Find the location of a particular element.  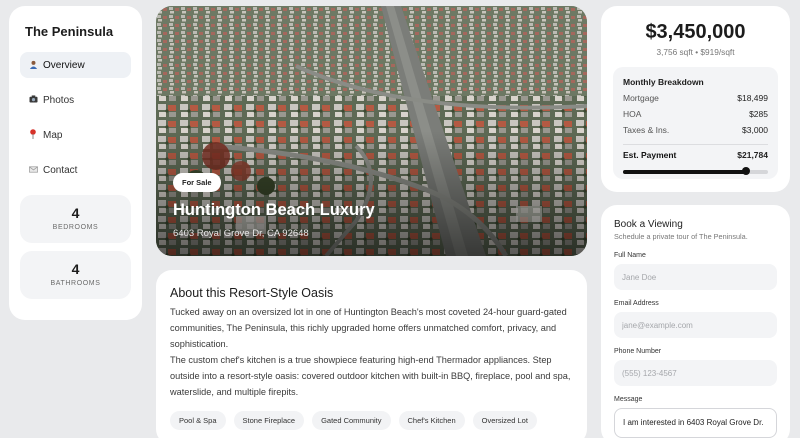

total-value: $21,784 is located at coordinates (752, 155).